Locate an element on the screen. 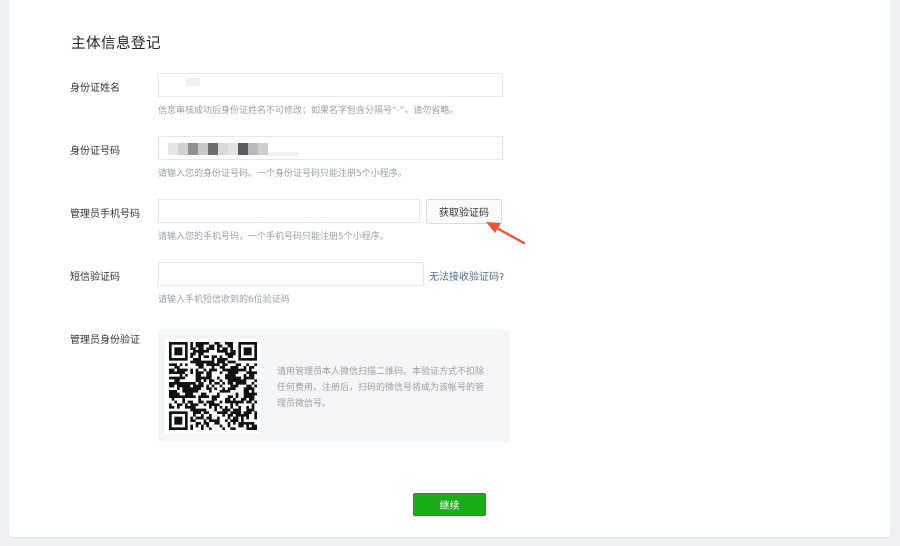 The height and width of the screenshot is (546, 900). admin-verify-label: 管理员身份验证 is located at coordinates (105, 340).